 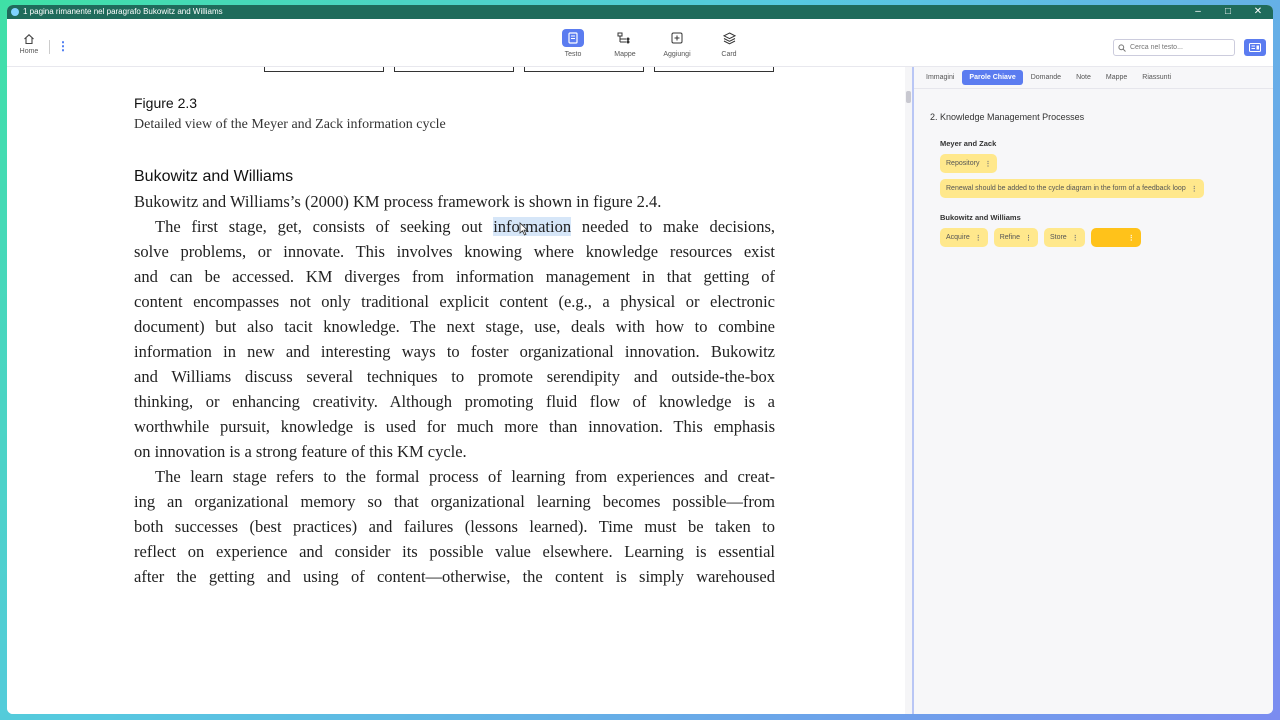 I want to click on toolbar-divider, so click(x=49, y=47).